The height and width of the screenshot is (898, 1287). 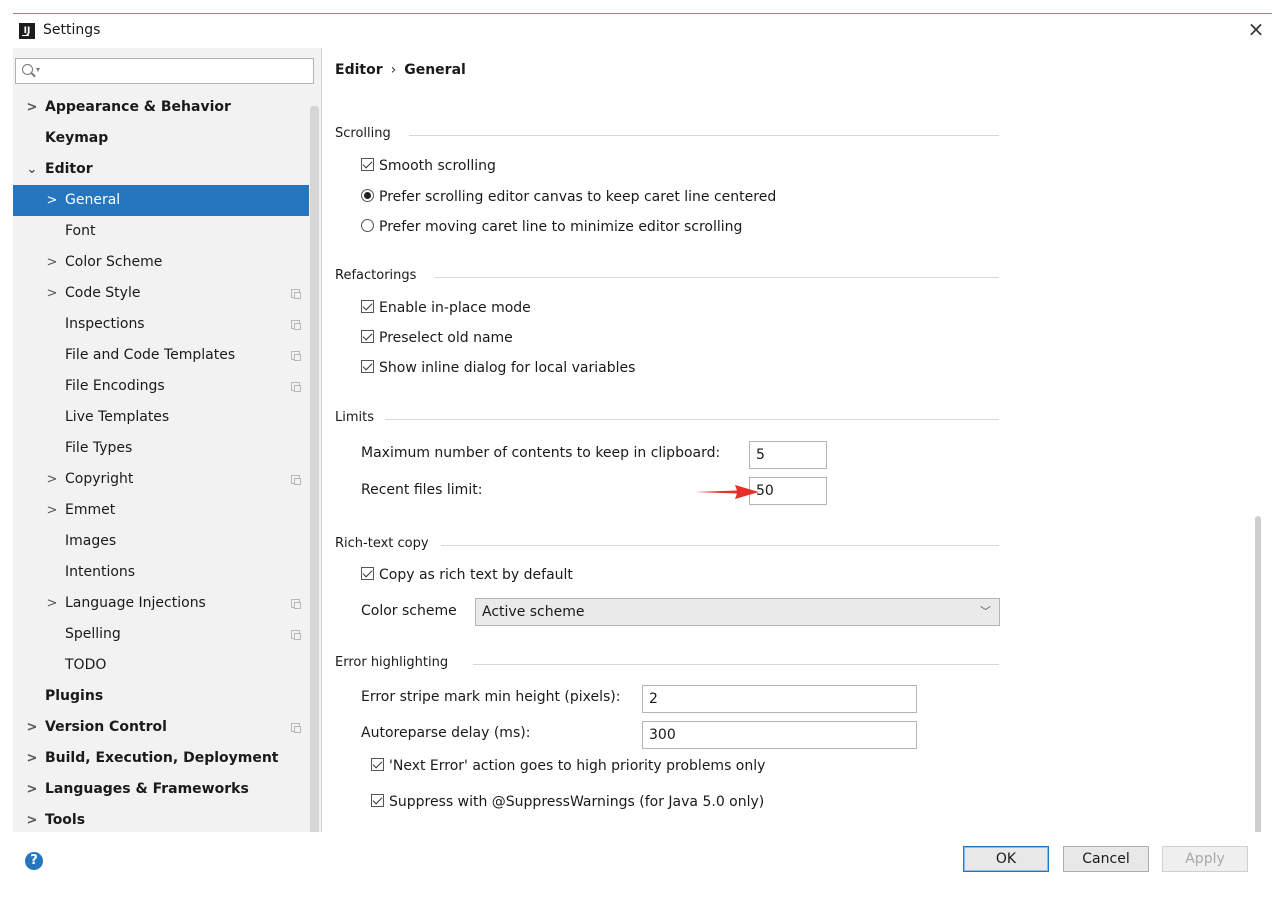 What do you see at coordinates (161, 696) in the screenshot?
I see `sidebar-item-plugins: Plugins` at bounding box center [161, 696].